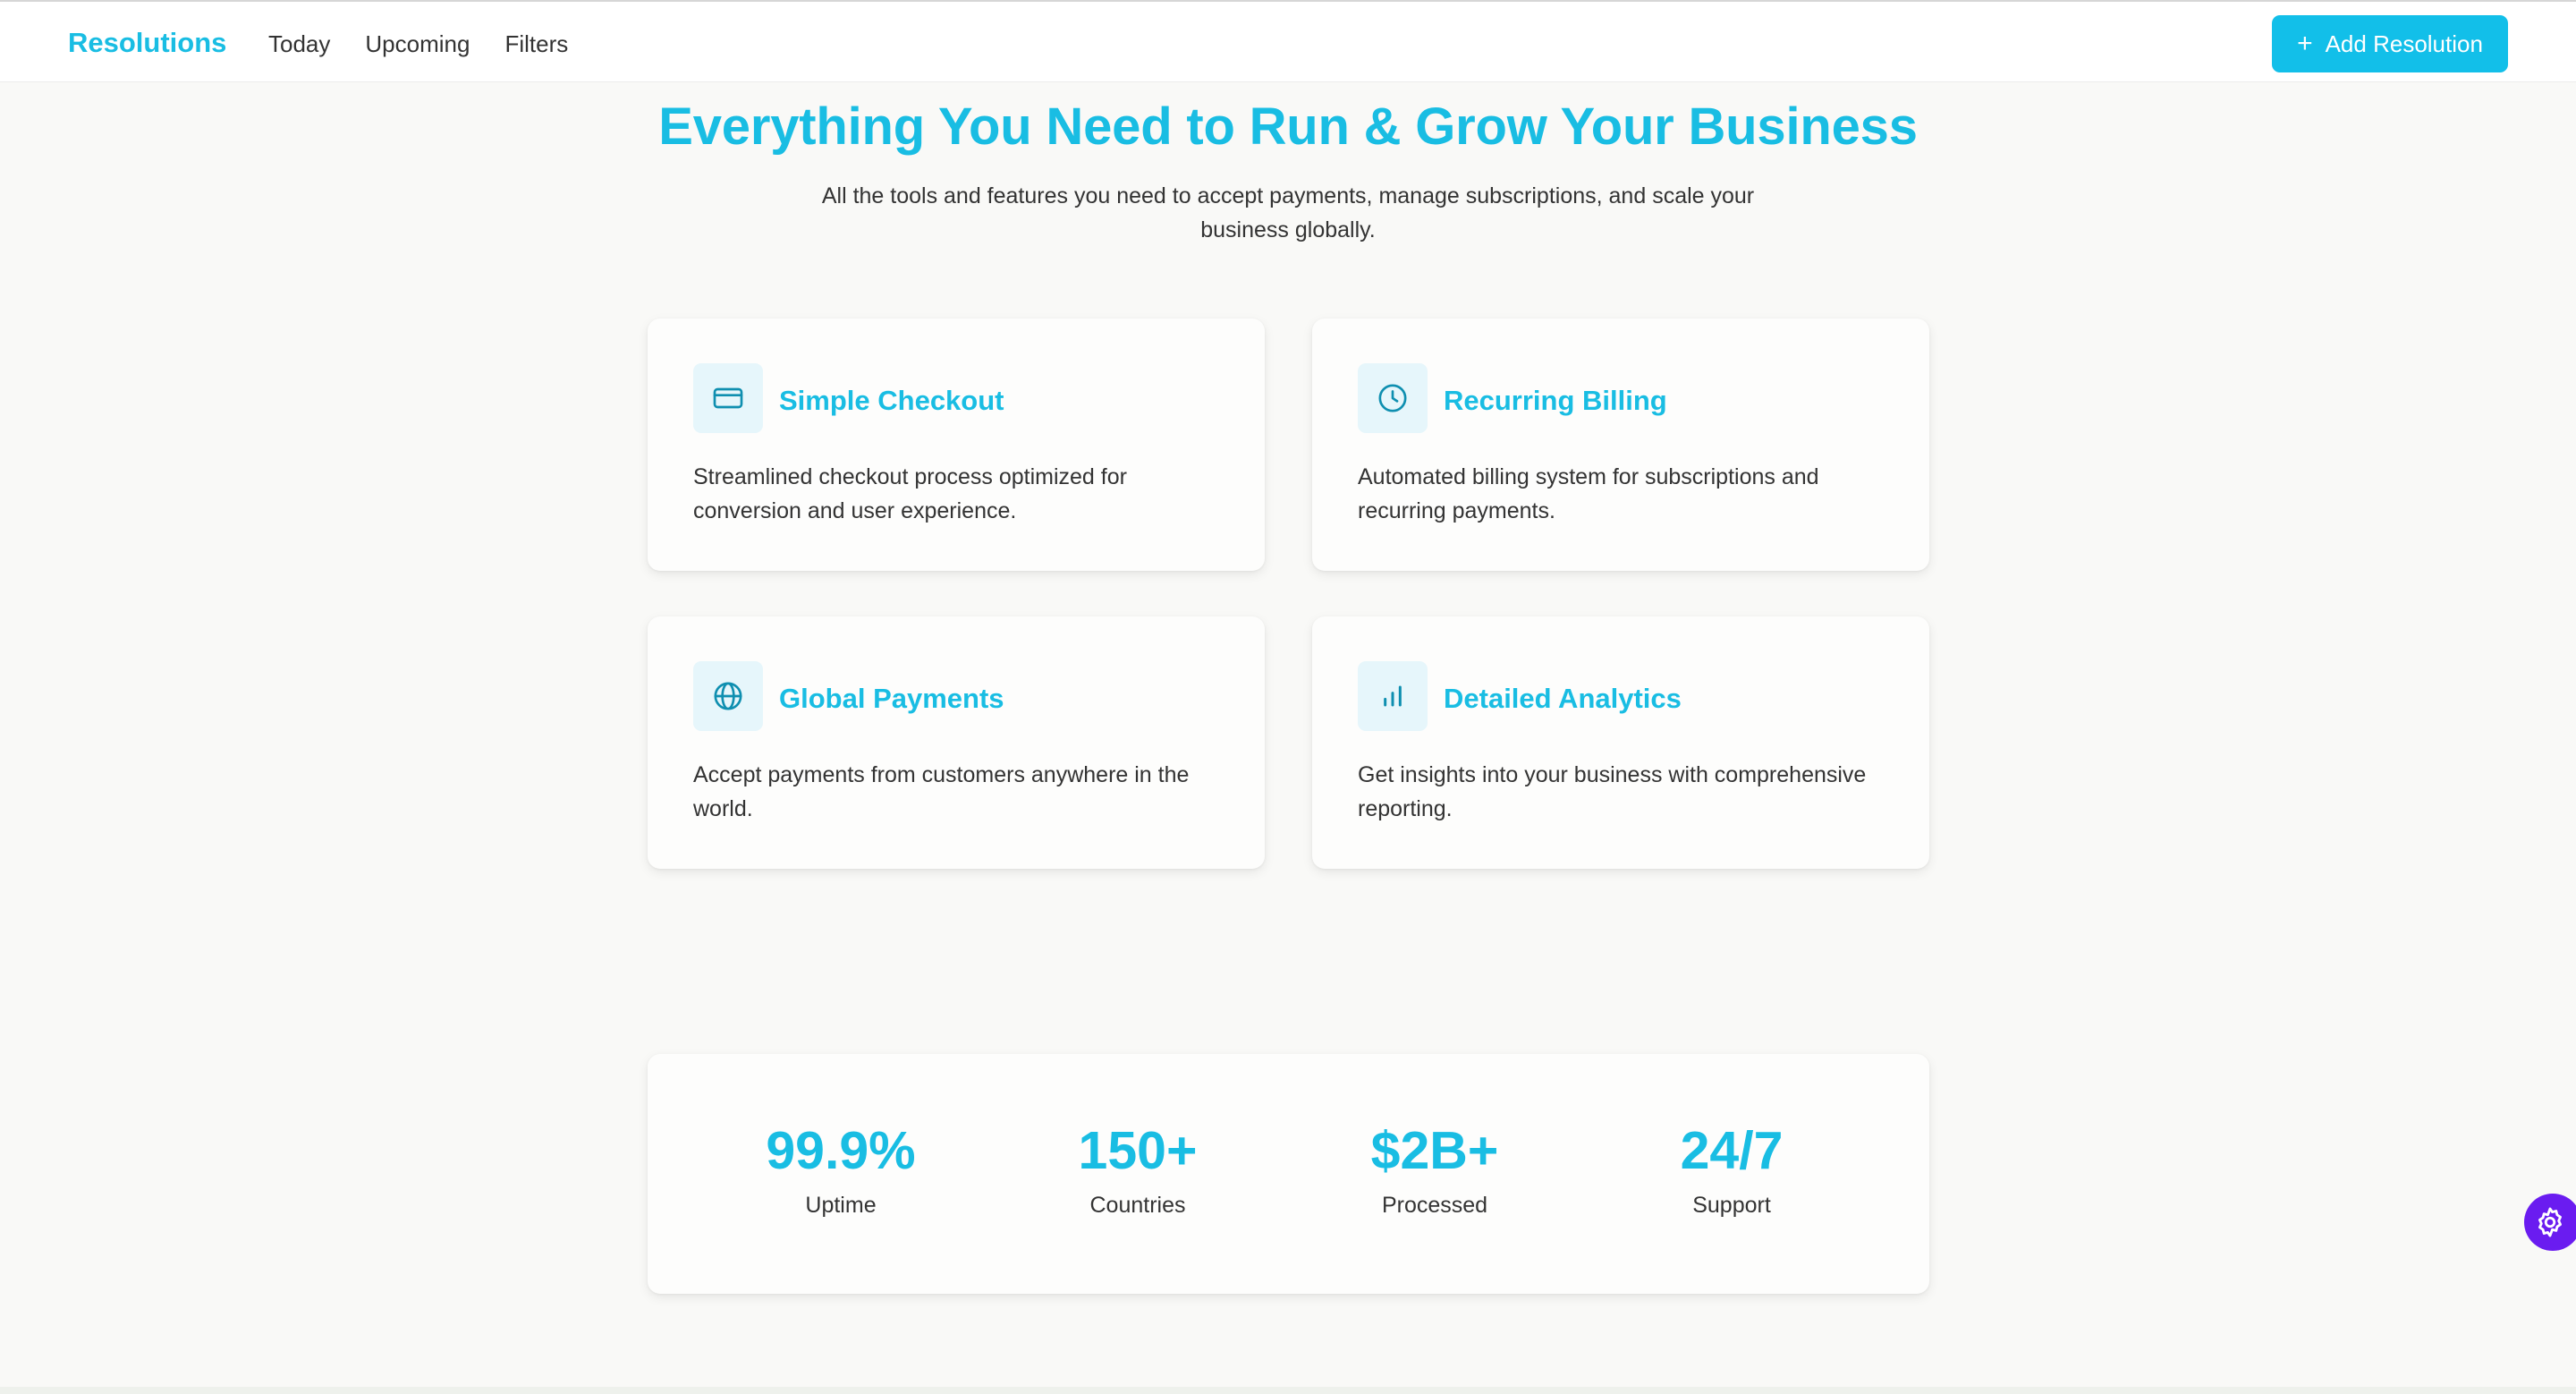 The height and width of the screenshot is (1394, 2576). I want to click on bar-chart-icon, so click(1393, 696).